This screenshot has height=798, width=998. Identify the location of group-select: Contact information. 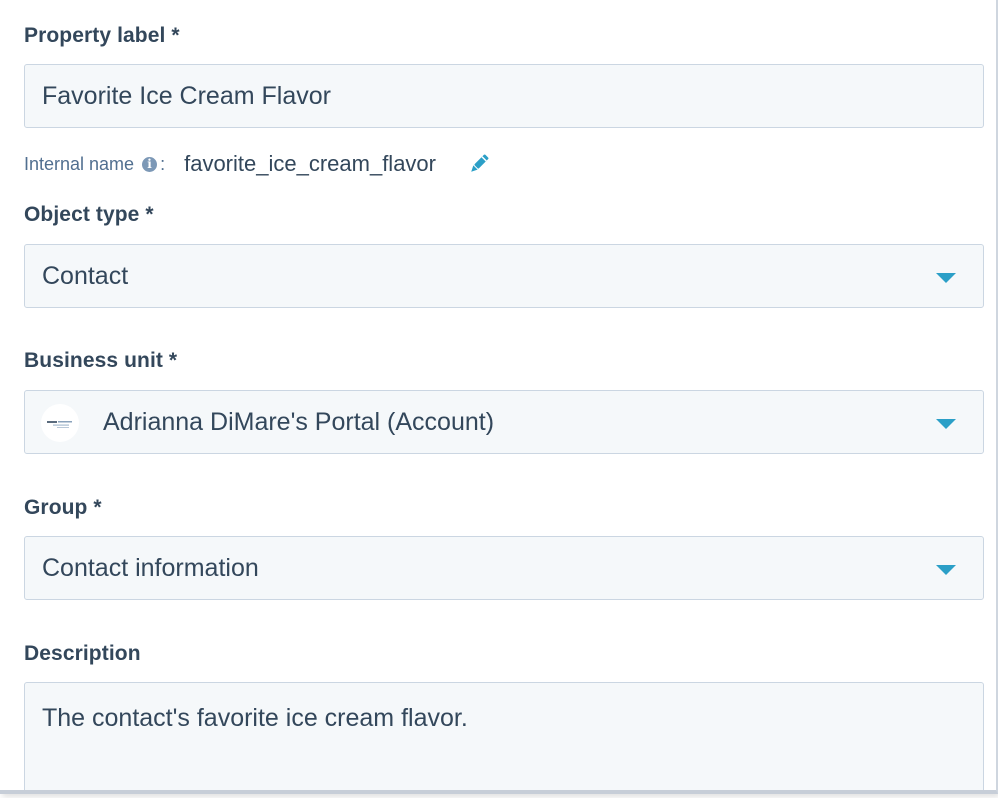
(504, 568).